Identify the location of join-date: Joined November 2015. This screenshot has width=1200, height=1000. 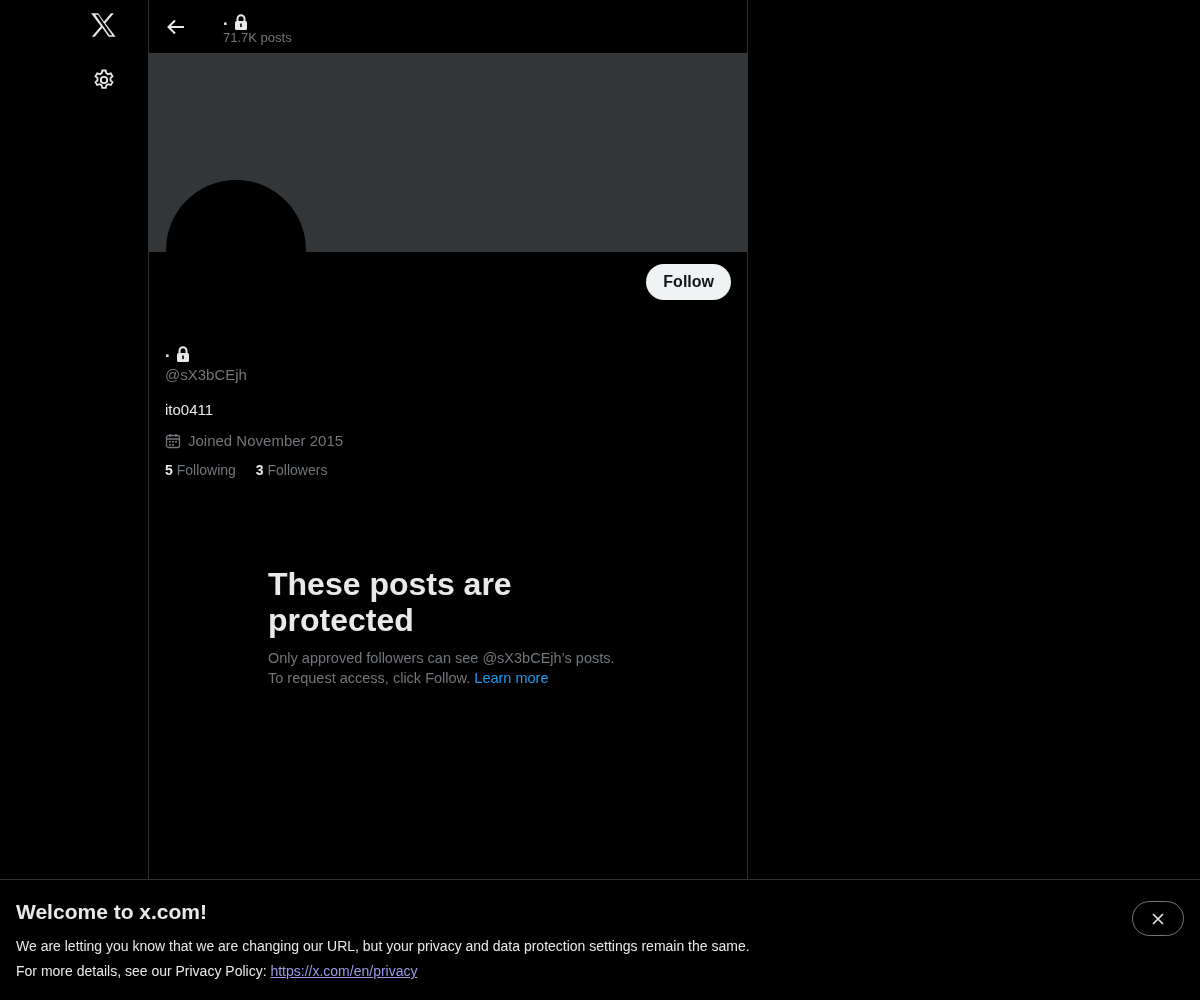
(266, 440).